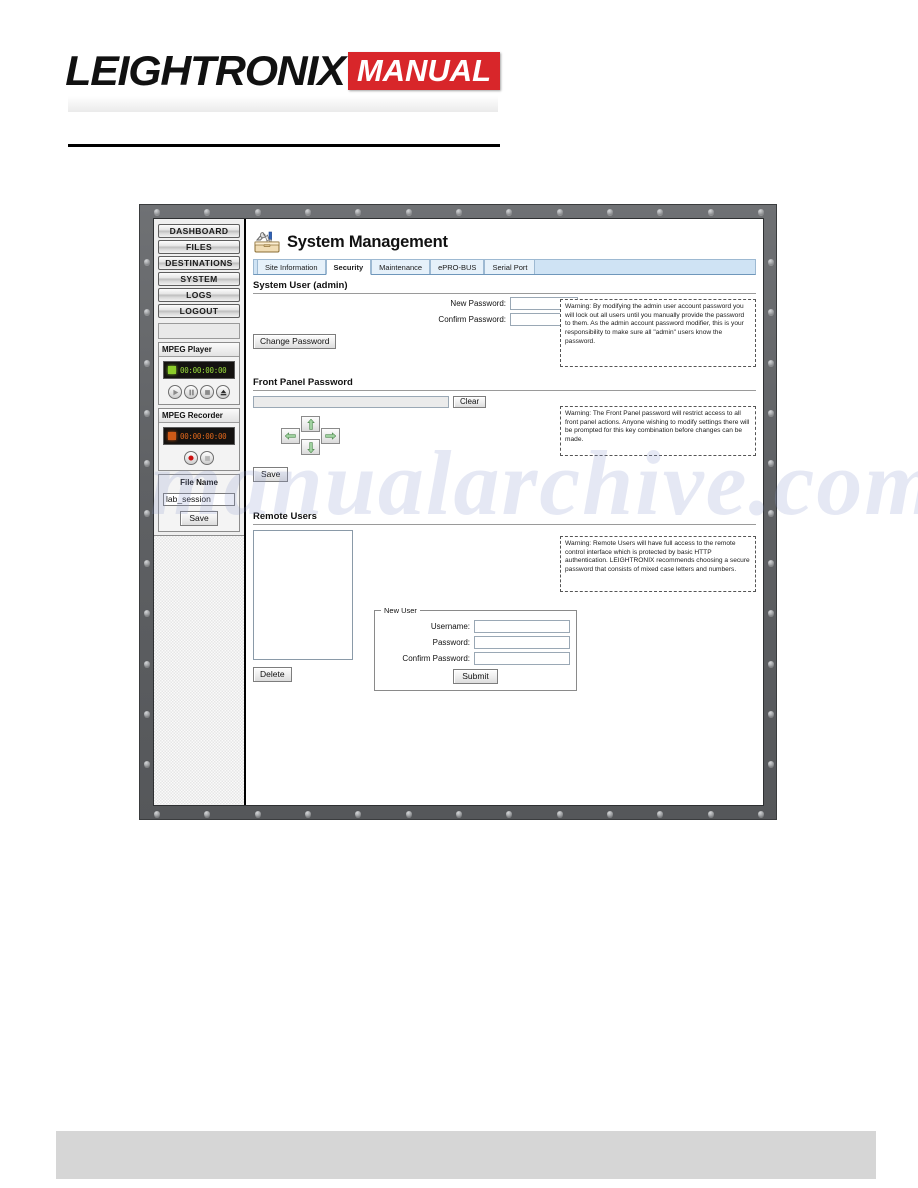 This screenshot has width=918, height=1188. What do you see at coordinates (199, 499) in the screenshot?
I see `file-name-input` at bounding box center [199, 499].